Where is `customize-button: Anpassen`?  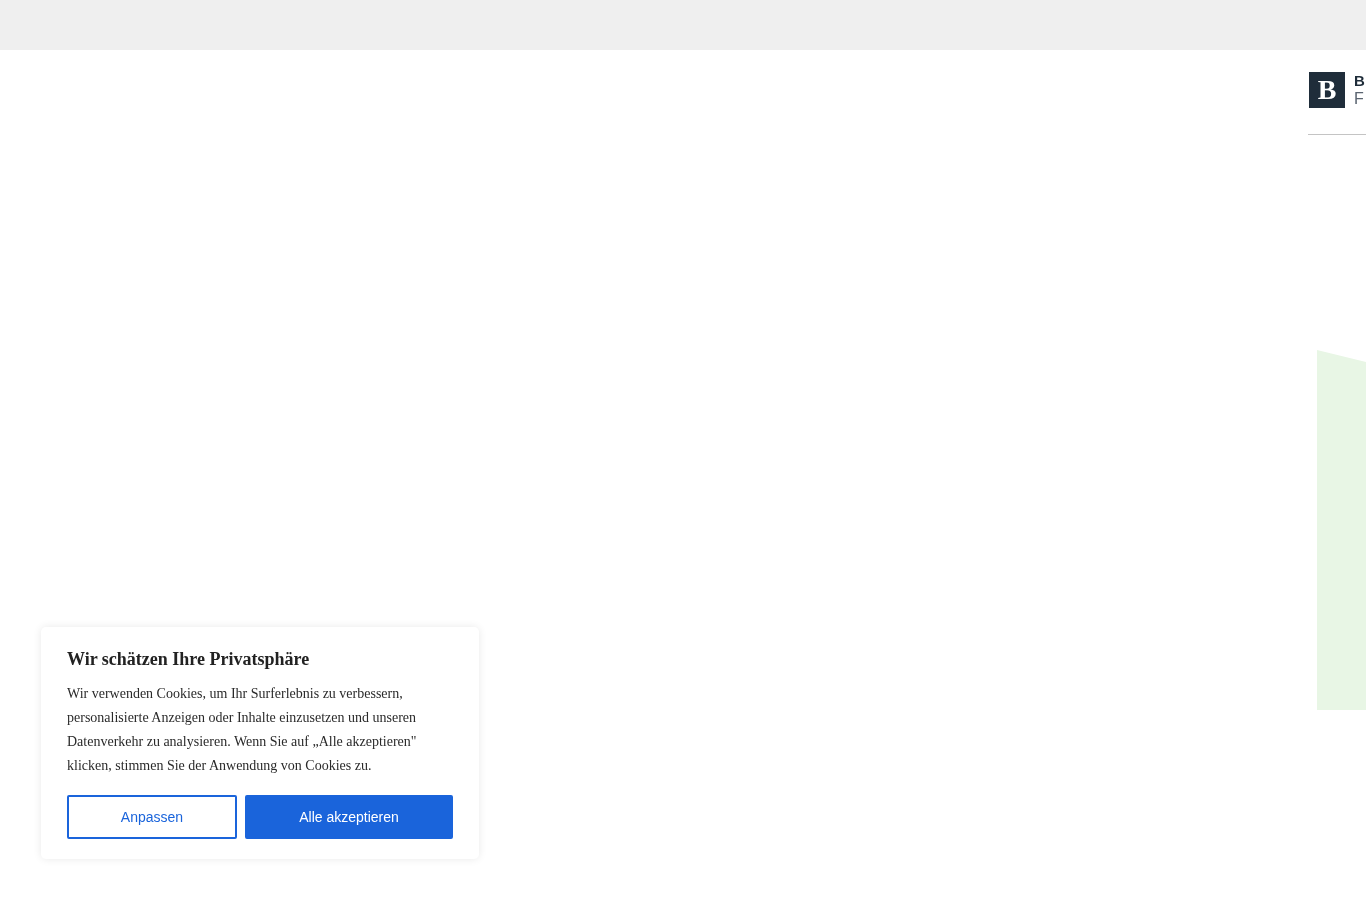 customize-button: Anpassen is located at coordinates (152, 817).